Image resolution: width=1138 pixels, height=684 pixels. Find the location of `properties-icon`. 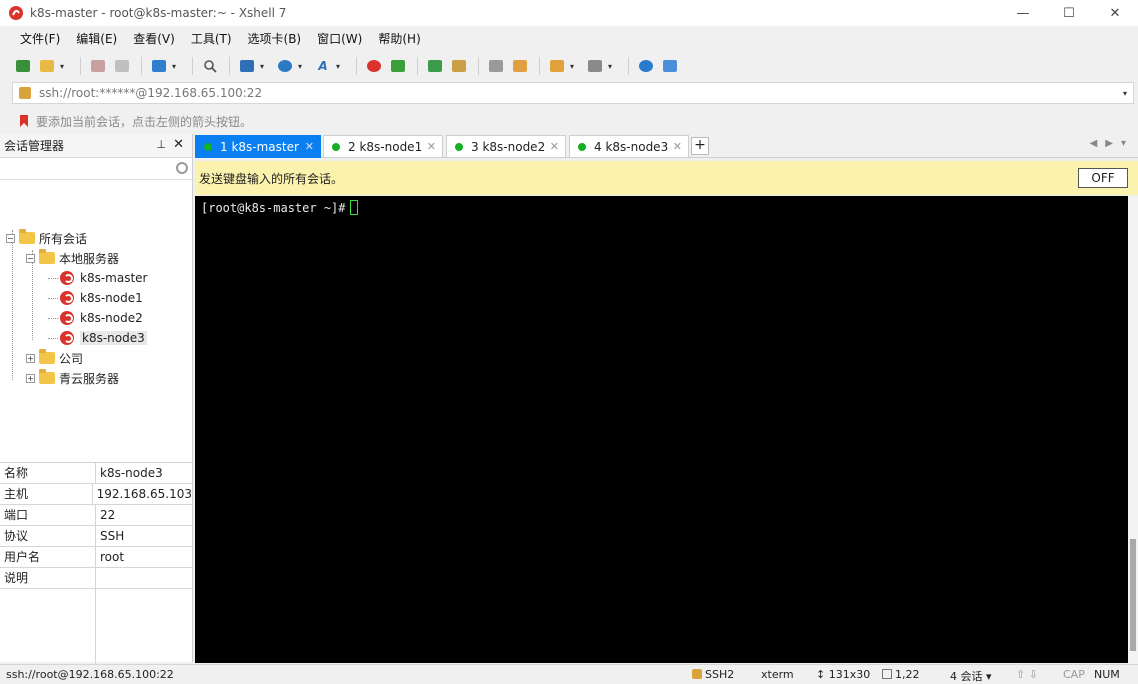

properties-icon is located at coordinates (159, 66).